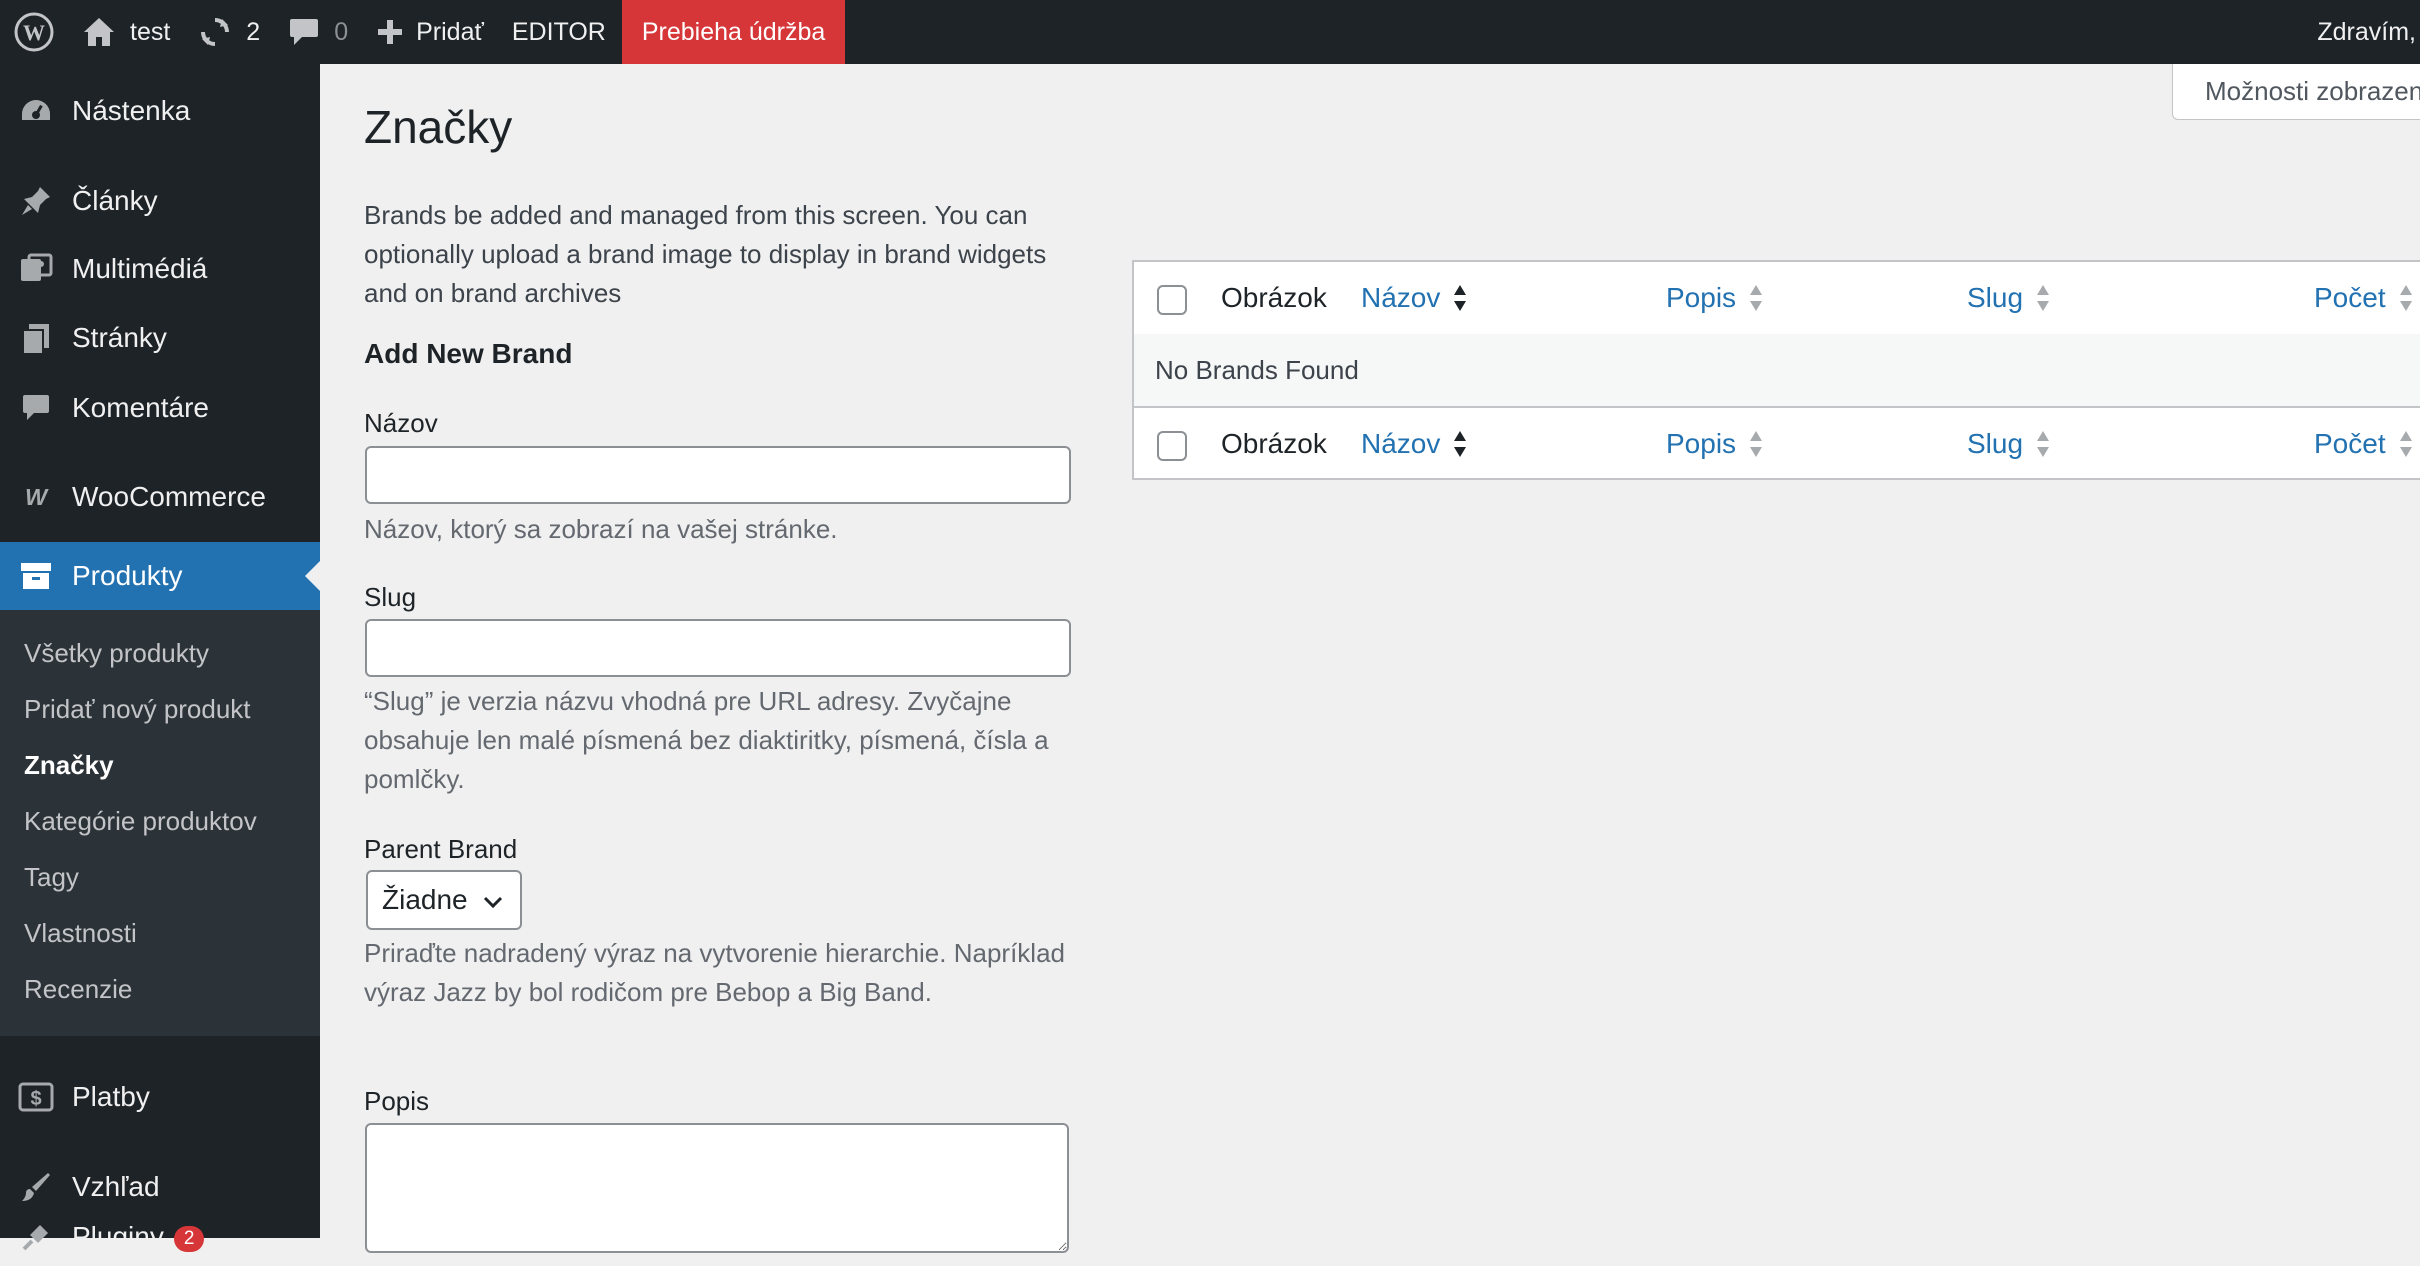 Image resolution: width=2420 pixels, height=1266 pixels. I want to click on wordpress-logo-button: W, so click(34, 32).